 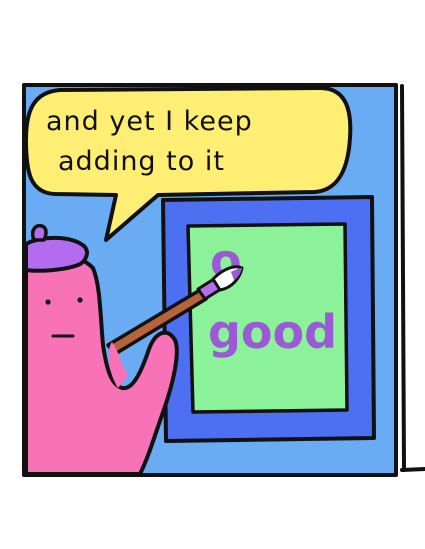 I want to click on beret-stem, so click(x=39, y=232).